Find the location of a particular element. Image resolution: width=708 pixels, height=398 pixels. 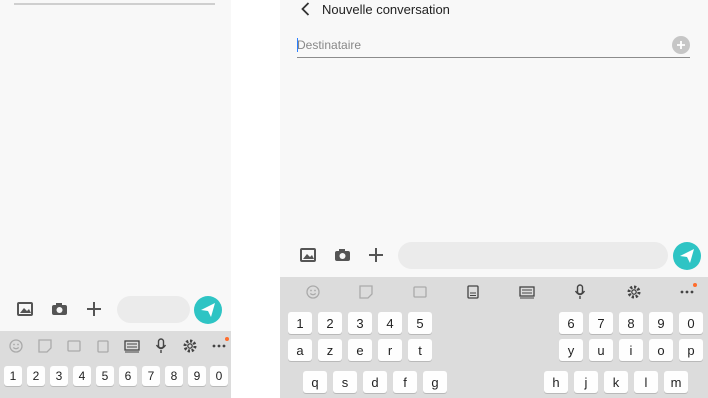

key-i: i is located at coordinates (631, 350).